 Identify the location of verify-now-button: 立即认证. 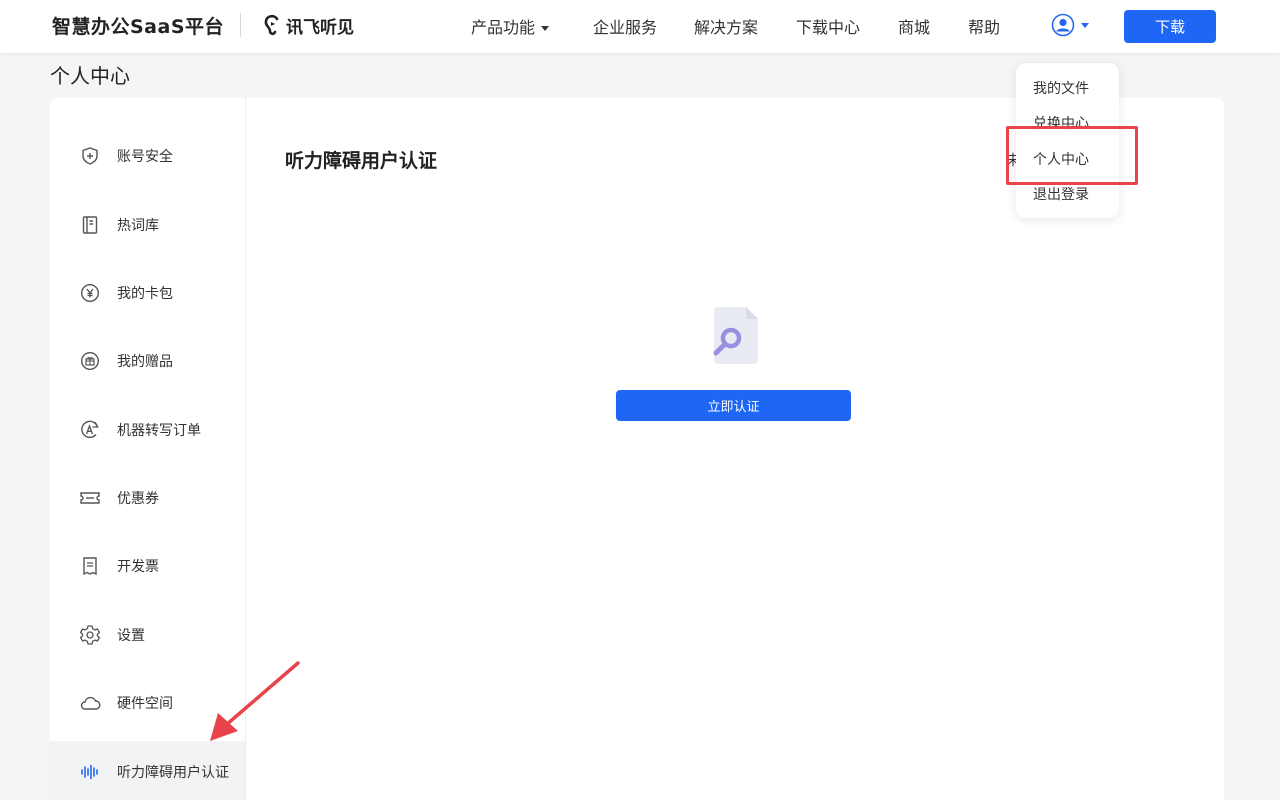
(733, 405).